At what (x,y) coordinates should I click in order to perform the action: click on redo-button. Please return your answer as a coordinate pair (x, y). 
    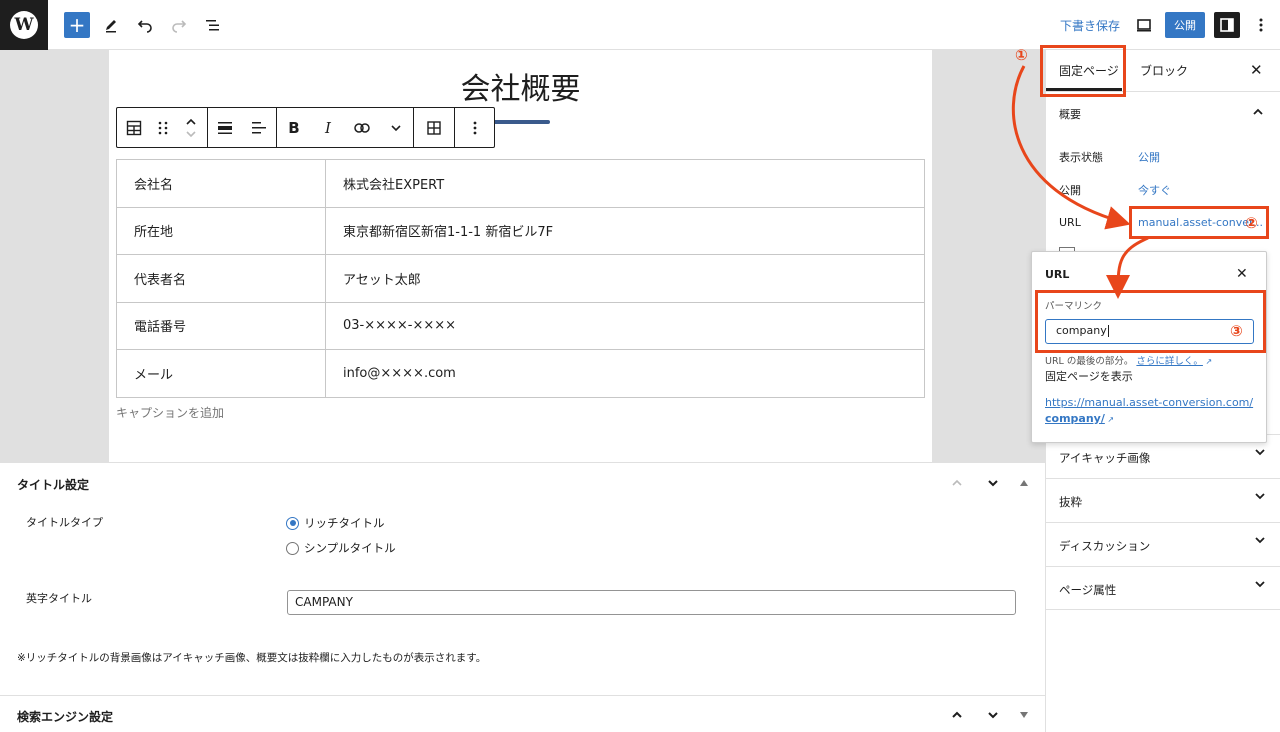
    Looking at the image, I should click on (179, 25).